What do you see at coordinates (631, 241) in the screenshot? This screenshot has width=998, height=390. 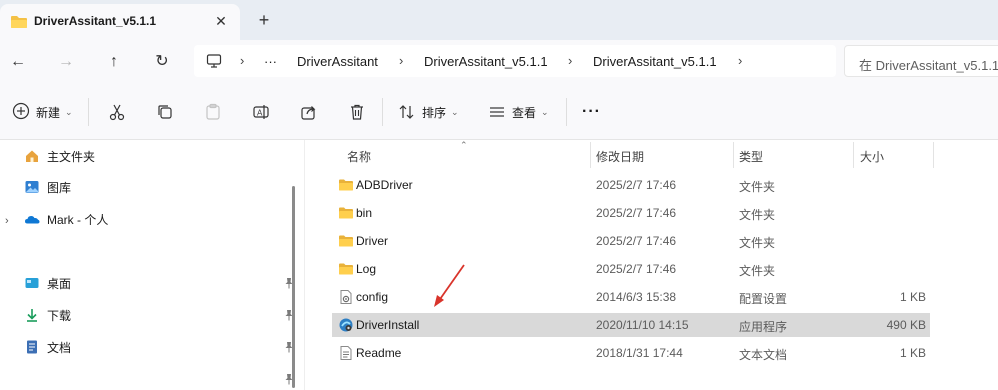 I see `table-row: Driver 2025/2/7 17:46 文件夹` at bounding box center [631, 241].